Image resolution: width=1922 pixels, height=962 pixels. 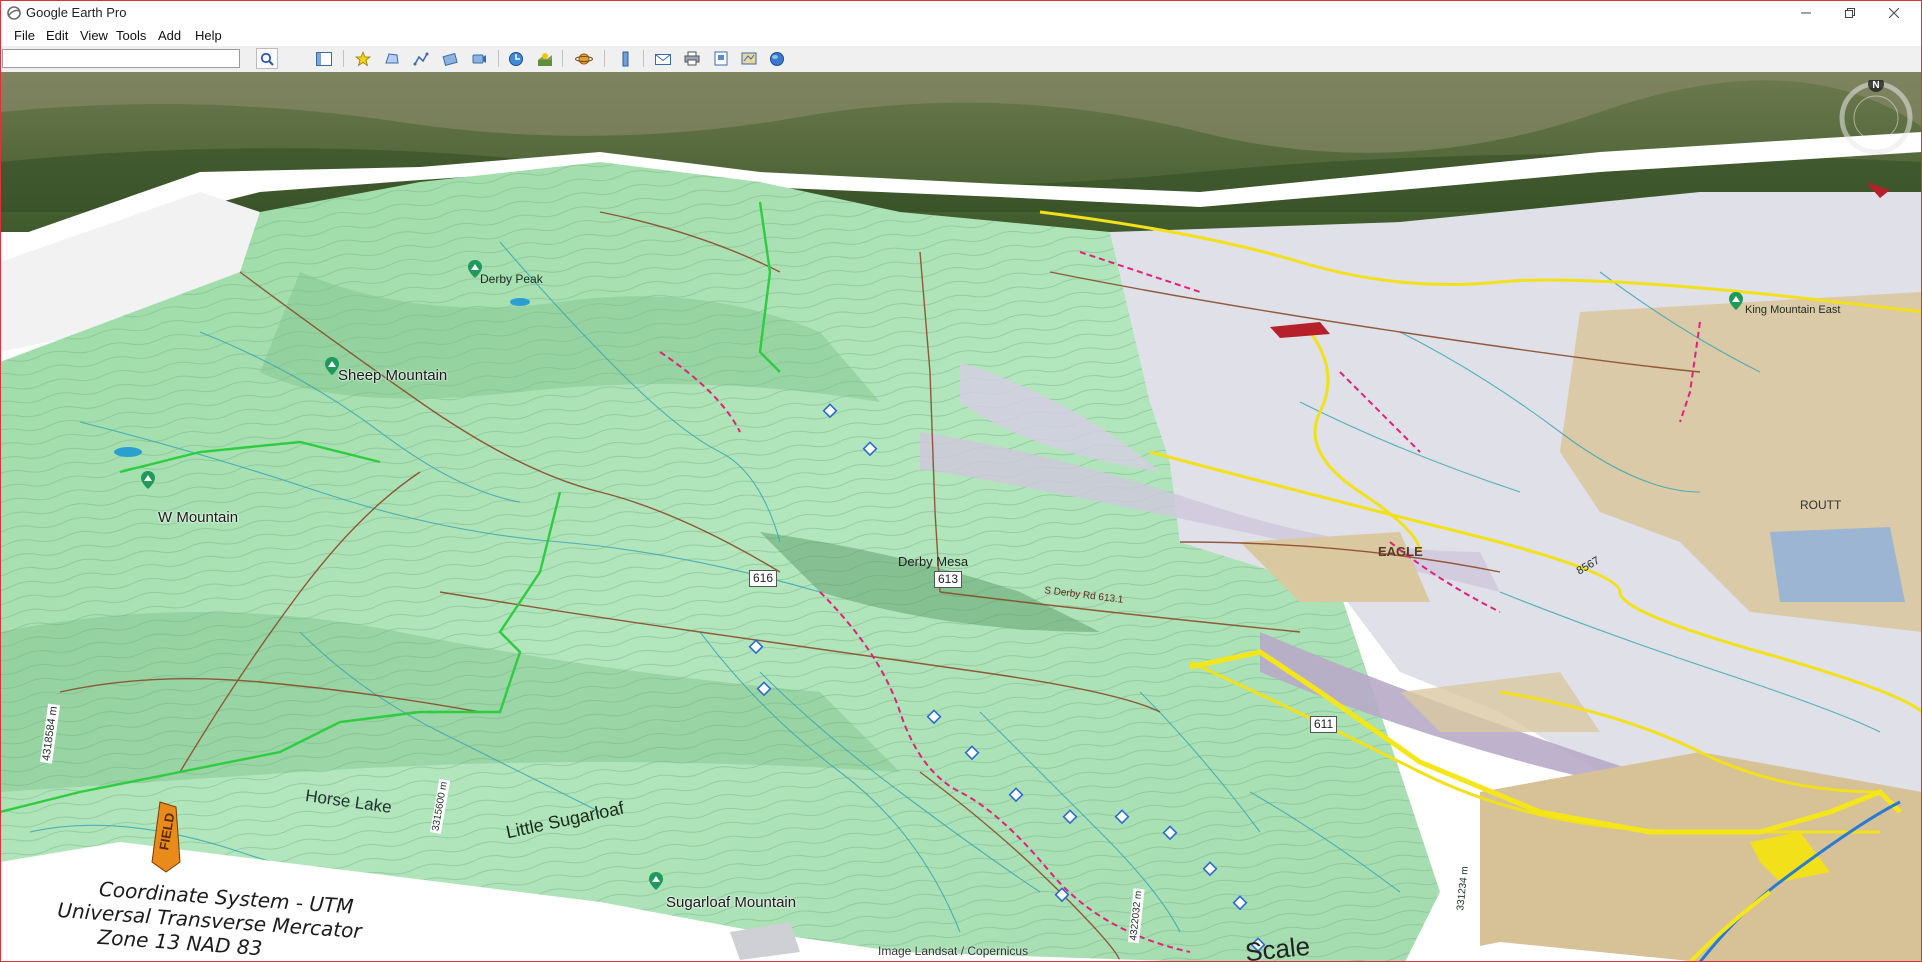 What do you see at coordinates (198, 517) in the screenshot?
I see `place-label-w-mountain: W Mountain` at bounding box center [198, 517].